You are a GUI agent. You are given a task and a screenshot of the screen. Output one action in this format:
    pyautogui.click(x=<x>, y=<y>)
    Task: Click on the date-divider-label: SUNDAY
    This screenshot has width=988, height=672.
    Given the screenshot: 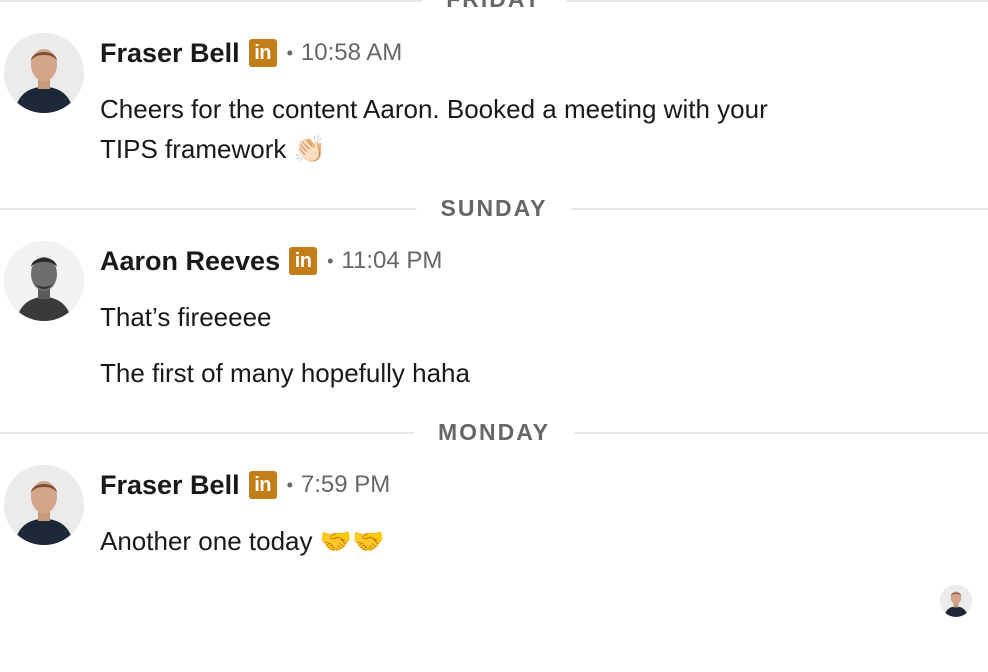 What is the action you would take?
    pyautogui.click(x=494, y=208)
    